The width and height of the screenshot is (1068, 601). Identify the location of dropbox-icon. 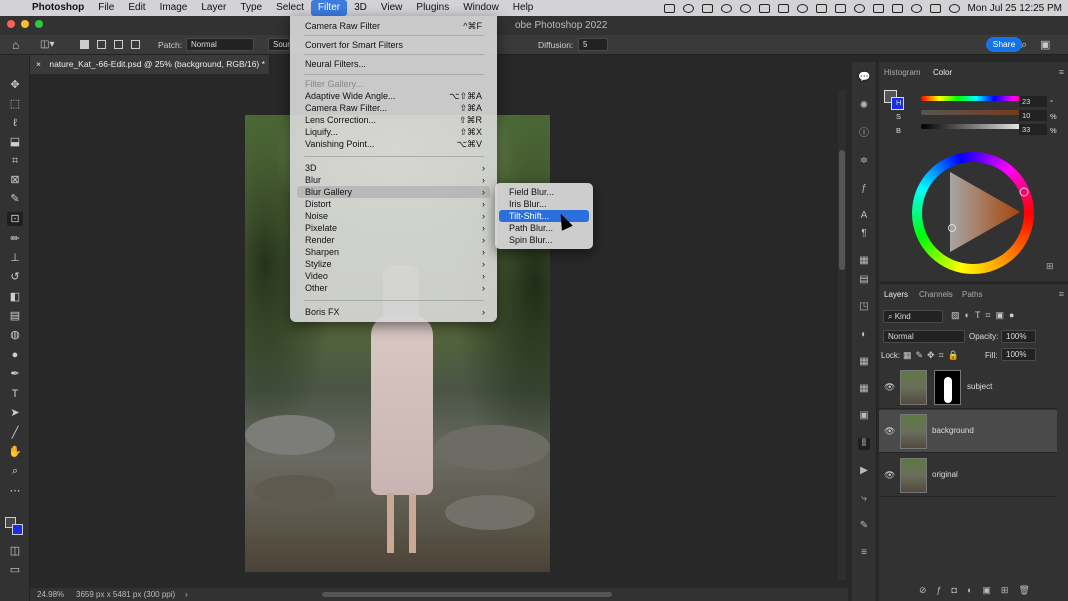
(707, 8).